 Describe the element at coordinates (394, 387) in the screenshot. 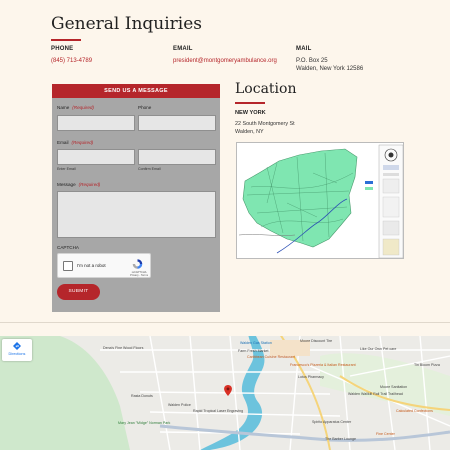

I see `map-label: Moore Sanitation` at that location.